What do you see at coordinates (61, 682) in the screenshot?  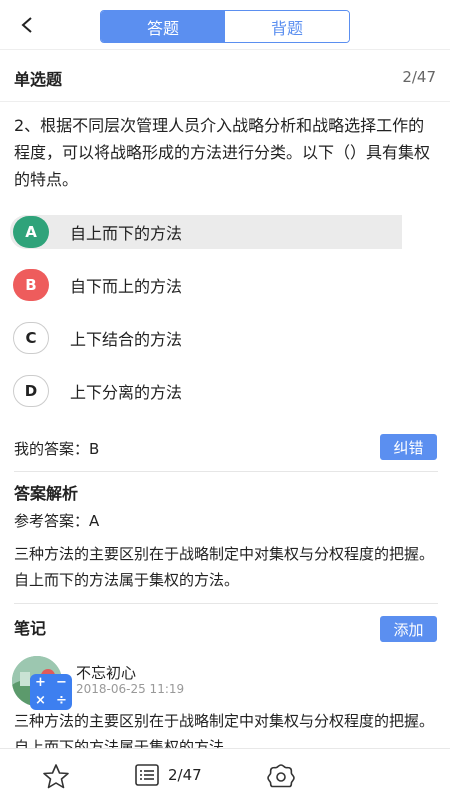 I see `minus-glyph: −` at bounding box center [61, 682].